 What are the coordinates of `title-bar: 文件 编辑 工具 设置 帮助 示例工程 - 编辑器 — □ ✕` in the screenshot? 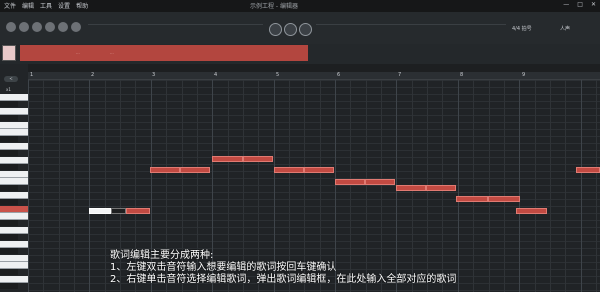 It's located at (300, 6).